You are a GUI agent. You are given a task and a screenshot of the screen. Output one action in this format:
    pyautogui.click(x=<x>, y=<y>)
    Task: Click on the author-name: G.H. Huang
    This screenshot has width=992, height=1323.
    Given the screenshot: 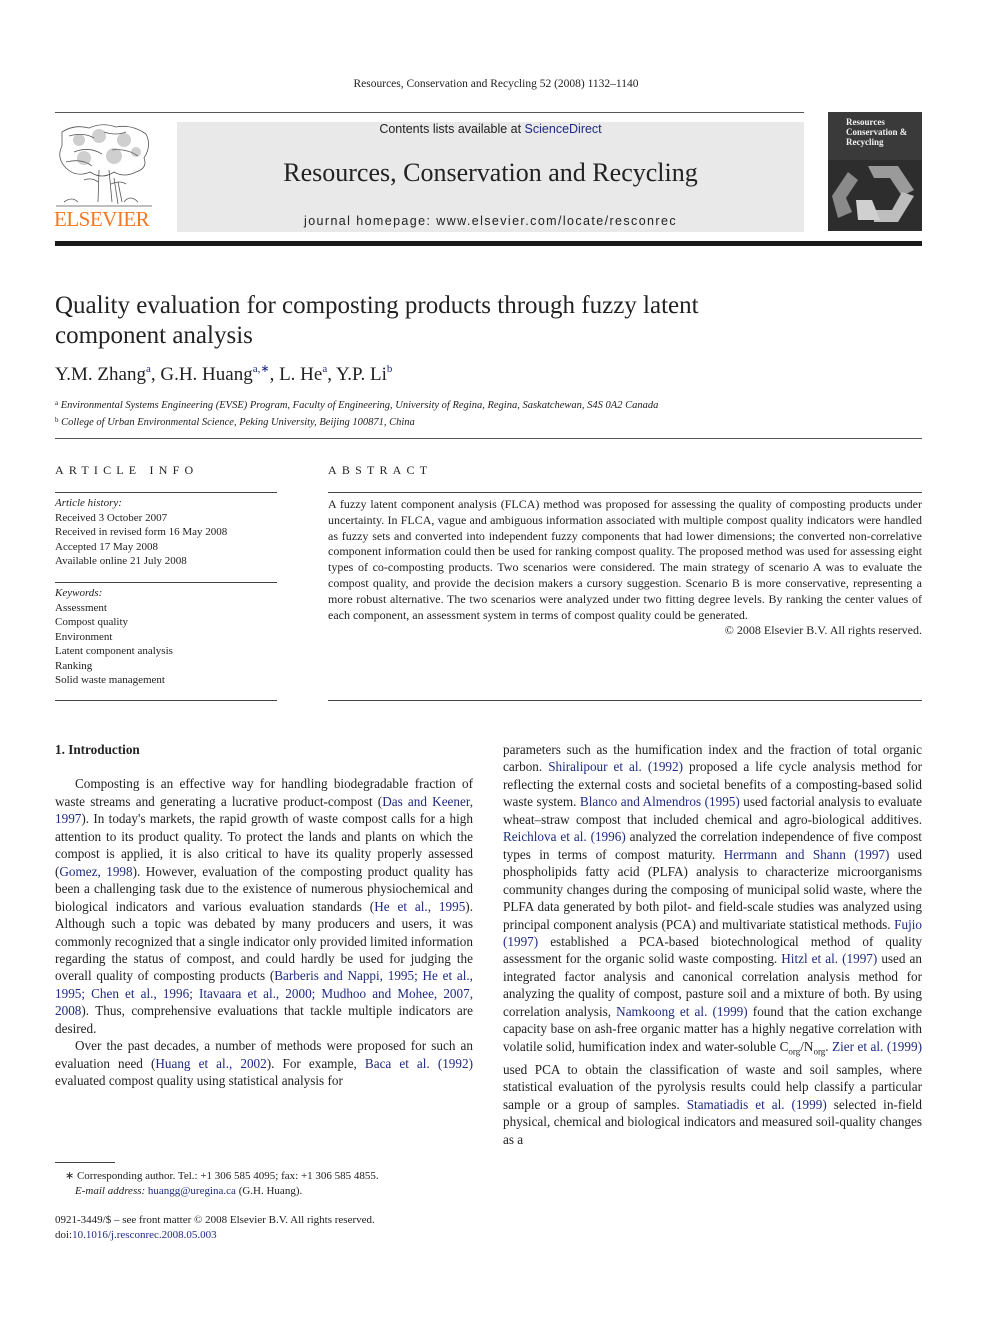 What is the action you would take?
    pyautogui.click(x=206, y=374)
    